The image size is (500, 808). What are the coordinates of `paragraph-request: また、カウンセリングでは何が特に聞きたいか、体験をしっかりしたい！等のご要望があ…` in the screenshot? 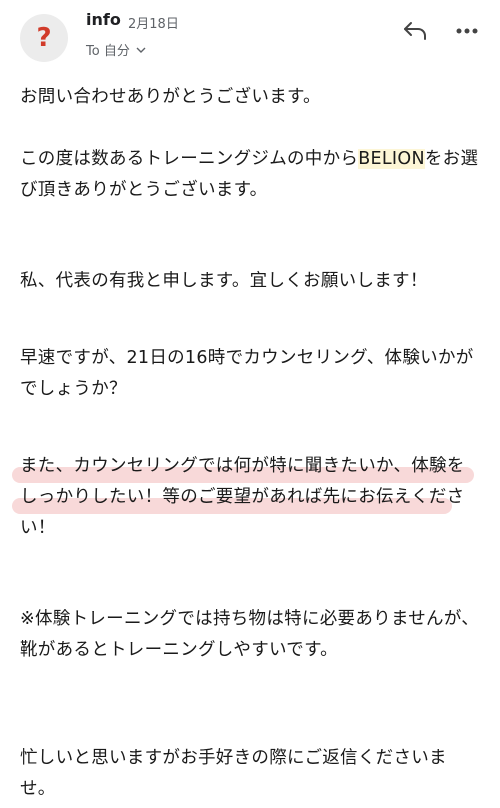 It's located at (242, 497).